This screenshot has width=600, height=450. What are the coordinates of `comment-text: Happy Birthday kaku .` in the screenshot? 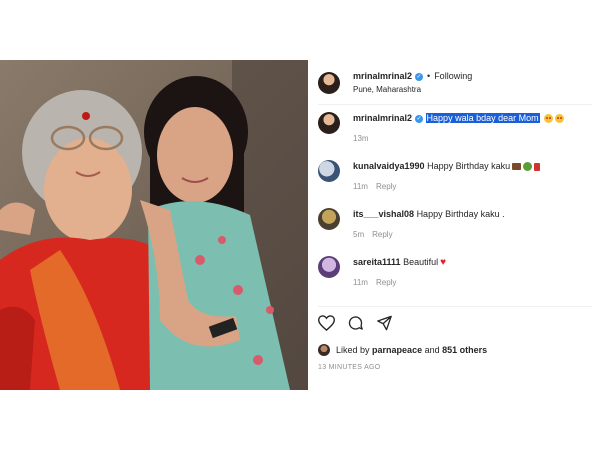 It's located at (460, 214).